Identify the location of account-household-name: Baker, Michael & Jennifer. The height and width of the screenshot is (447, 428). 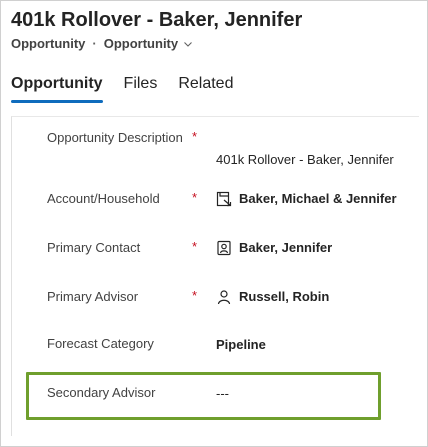
(318, 198).